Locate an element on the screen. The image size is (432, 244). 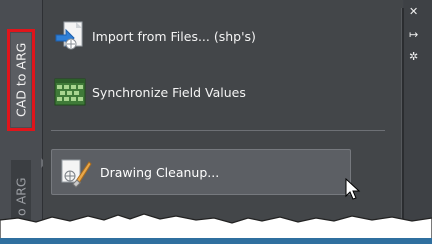
tab-cad-to-arg-label: CAD to ARG is located at coordinates (21, 80).